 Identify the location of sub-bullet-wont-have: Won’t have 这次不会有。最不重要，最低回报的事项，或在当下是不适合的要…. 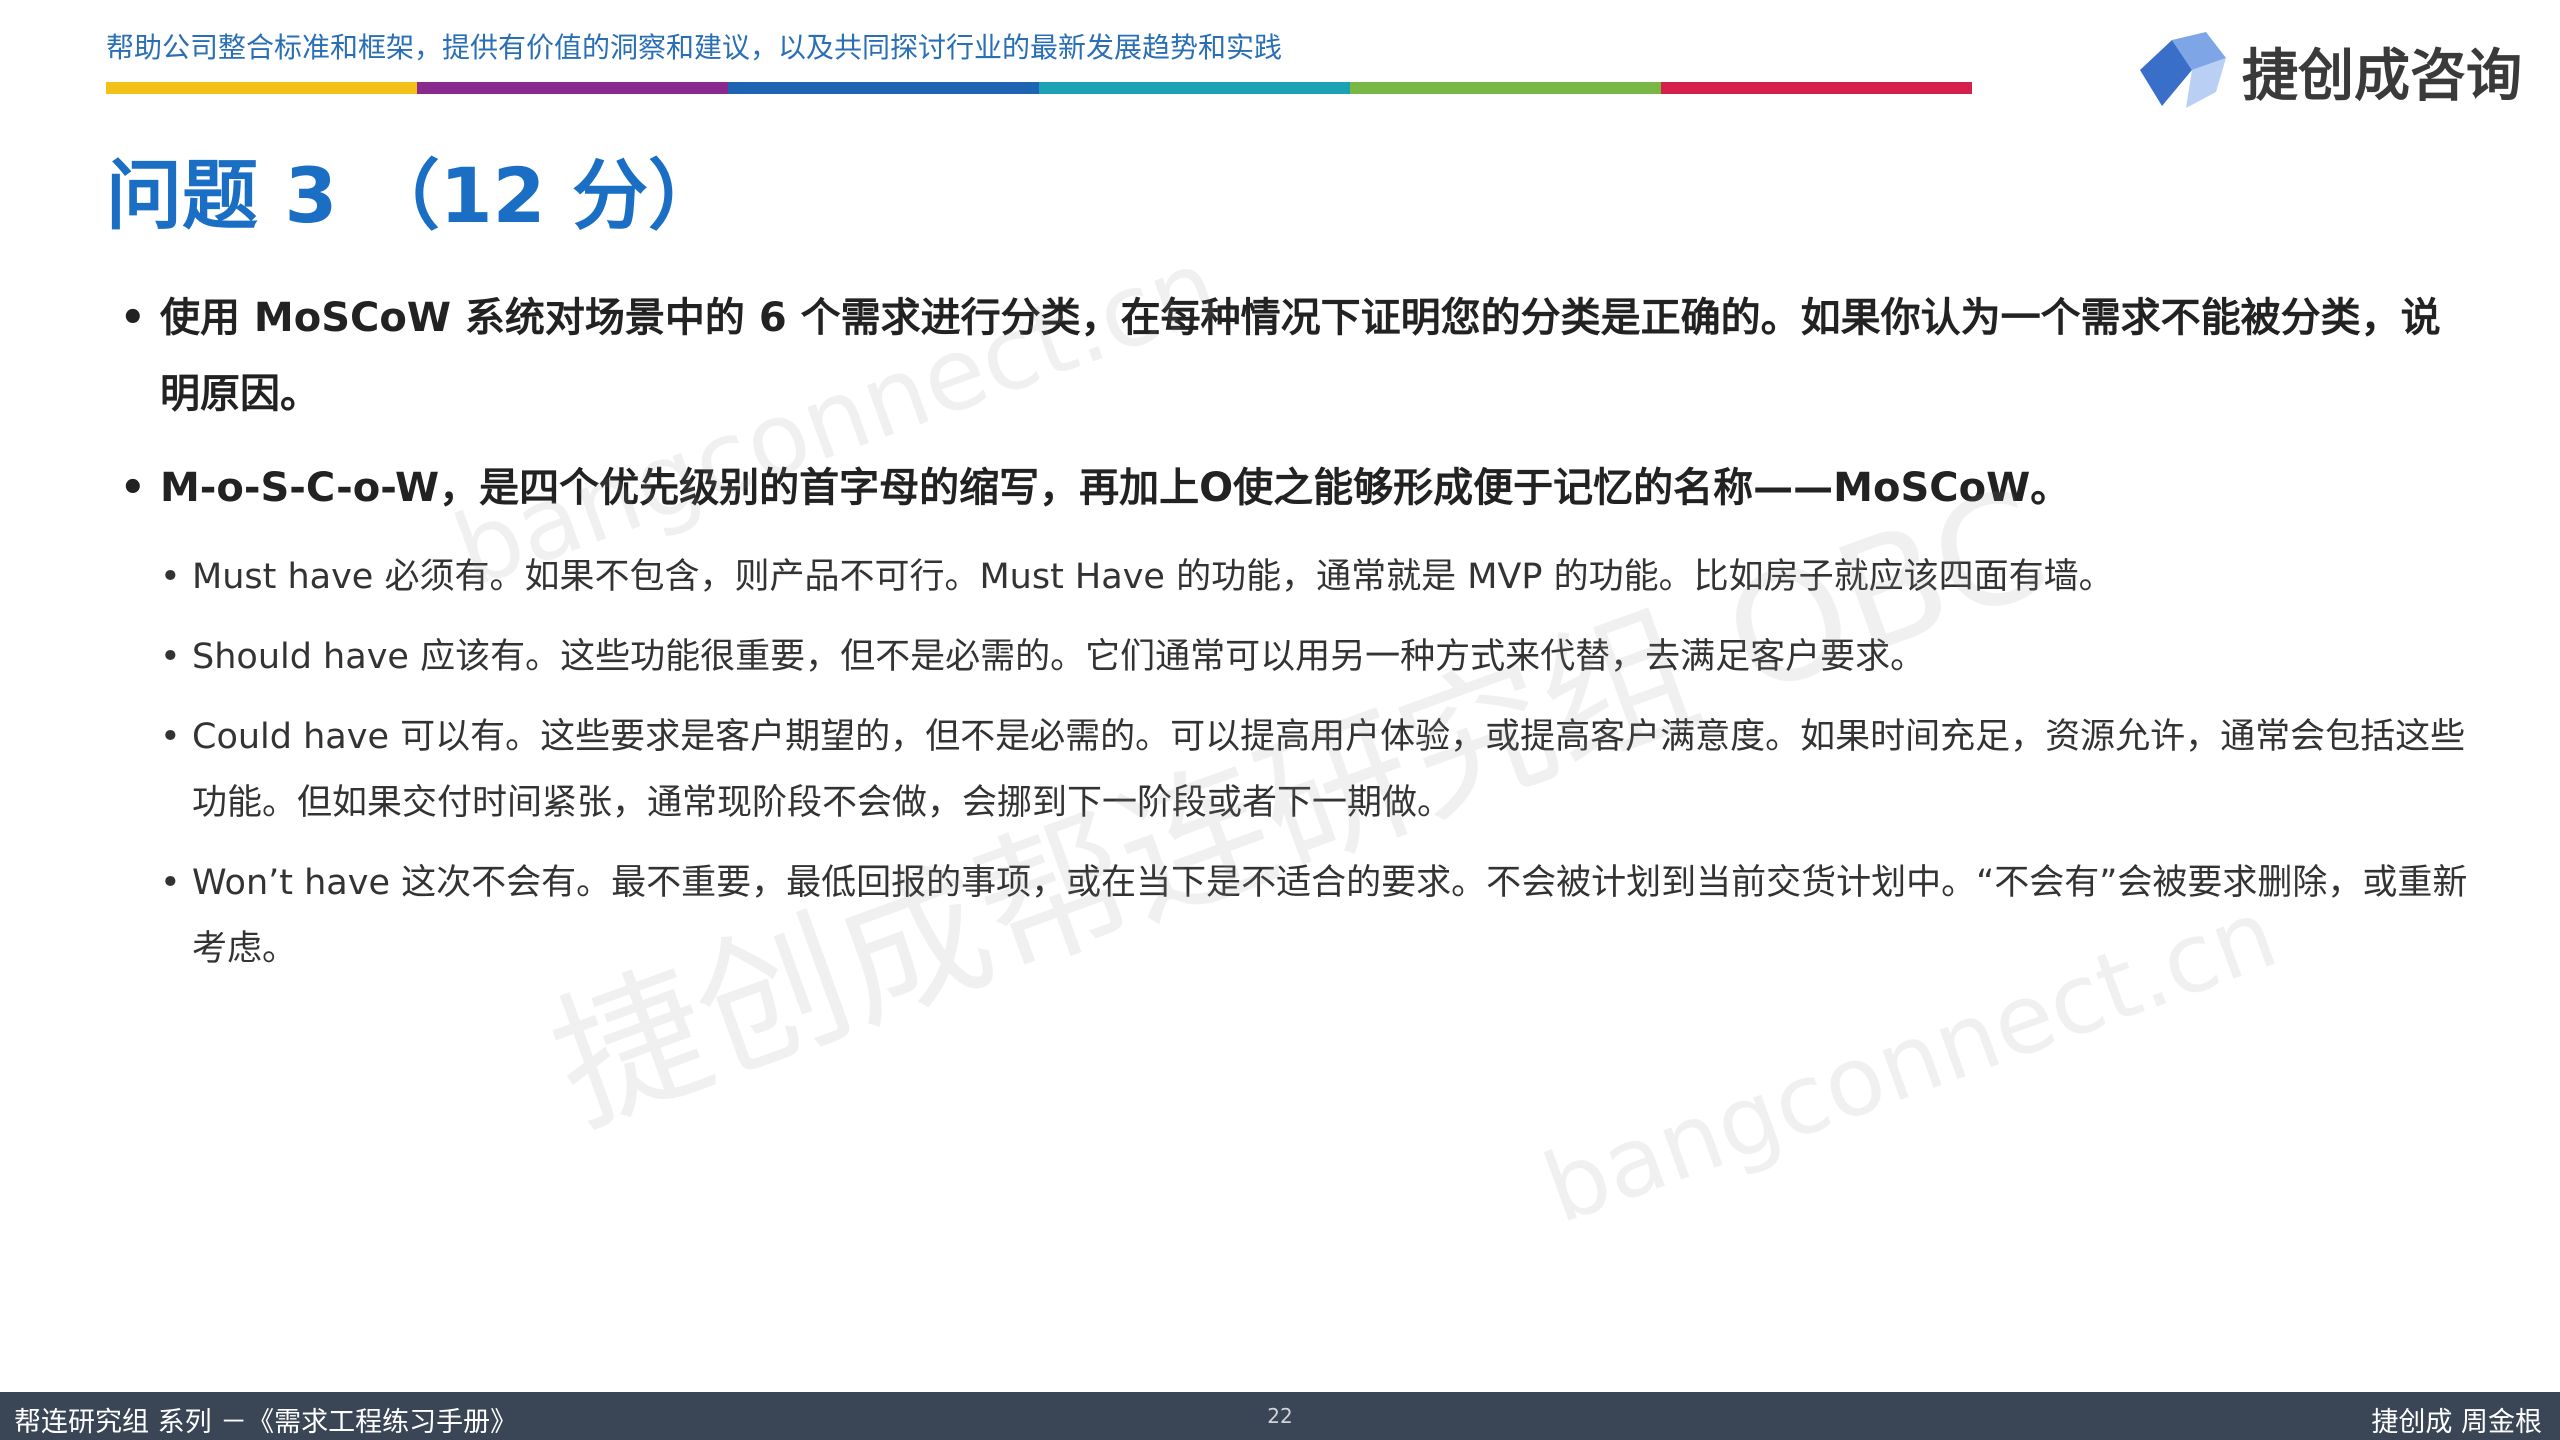
(1315, 916).